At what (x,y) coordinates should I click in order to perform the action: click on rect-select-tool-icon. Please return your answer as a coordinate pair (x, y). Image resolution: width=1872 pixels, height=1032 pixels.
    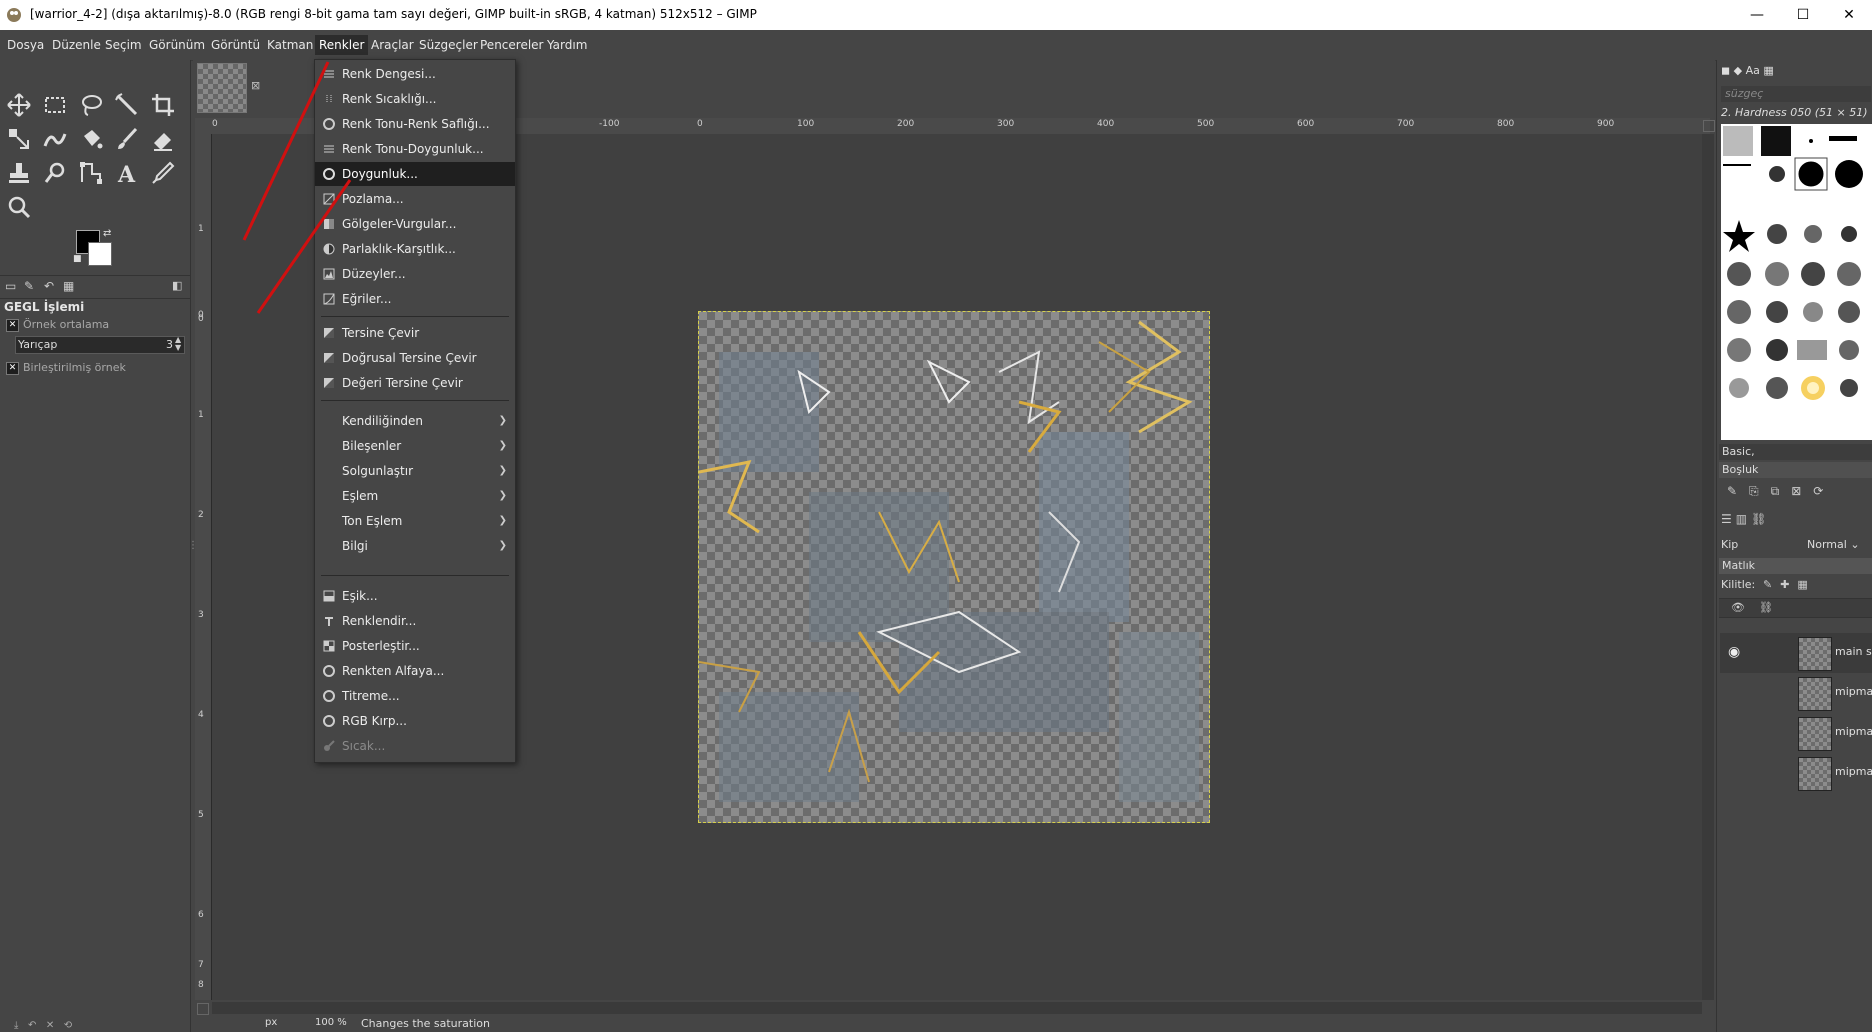
    Looking at the image, I should click on (55, 105).